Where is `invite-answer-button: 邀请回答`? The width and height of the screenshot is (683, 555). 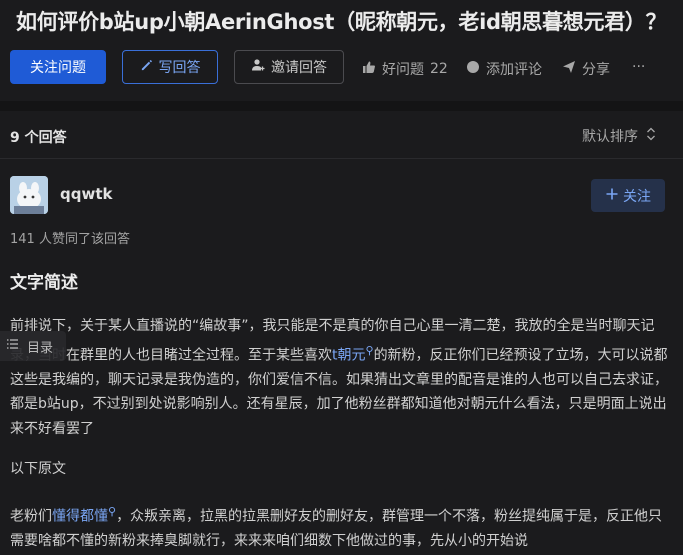
invite-answer-button: 邀请回答 is located at coordinates (289, 67).